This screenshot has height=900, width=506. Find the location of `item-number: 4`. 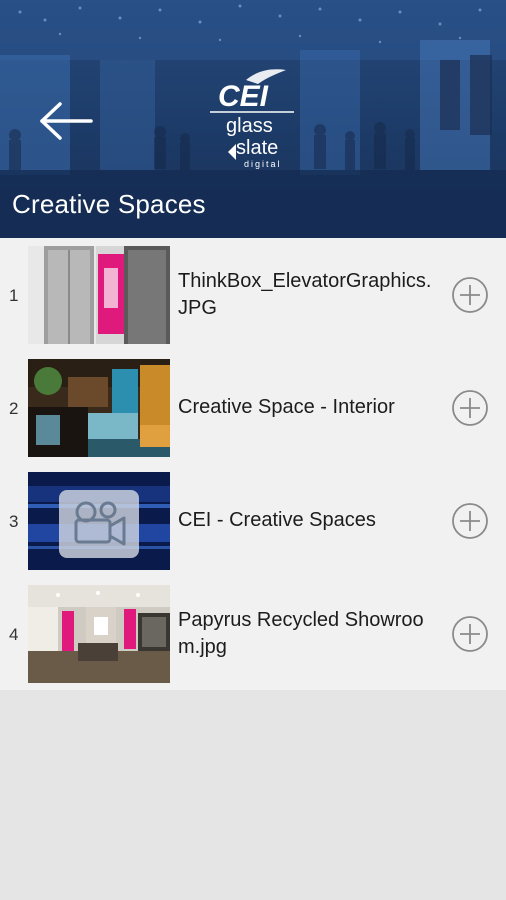

item-number: 4 is located at coordinates (14, 634).